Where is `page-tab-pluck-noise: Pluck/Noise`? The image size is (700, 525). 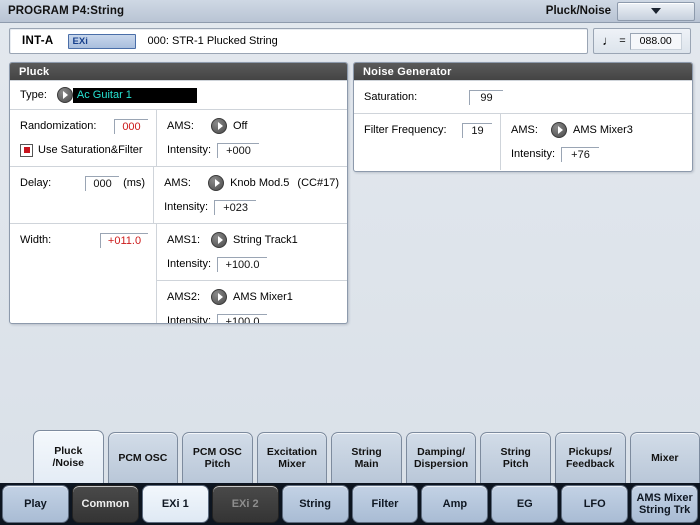
page-tab-pluck-noise: Pluck/Noise is located at coordinates (68, 456).